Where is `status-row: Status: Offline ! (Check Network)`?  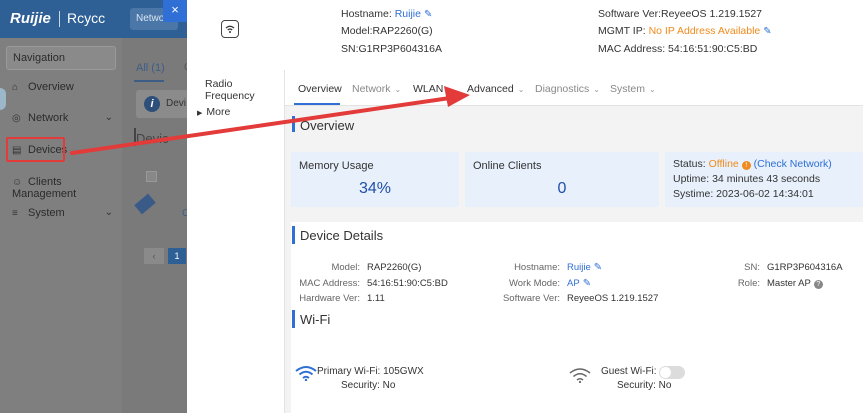 status-row: Status: Offline ! (Check Network) is located at coordinates (768, 164).